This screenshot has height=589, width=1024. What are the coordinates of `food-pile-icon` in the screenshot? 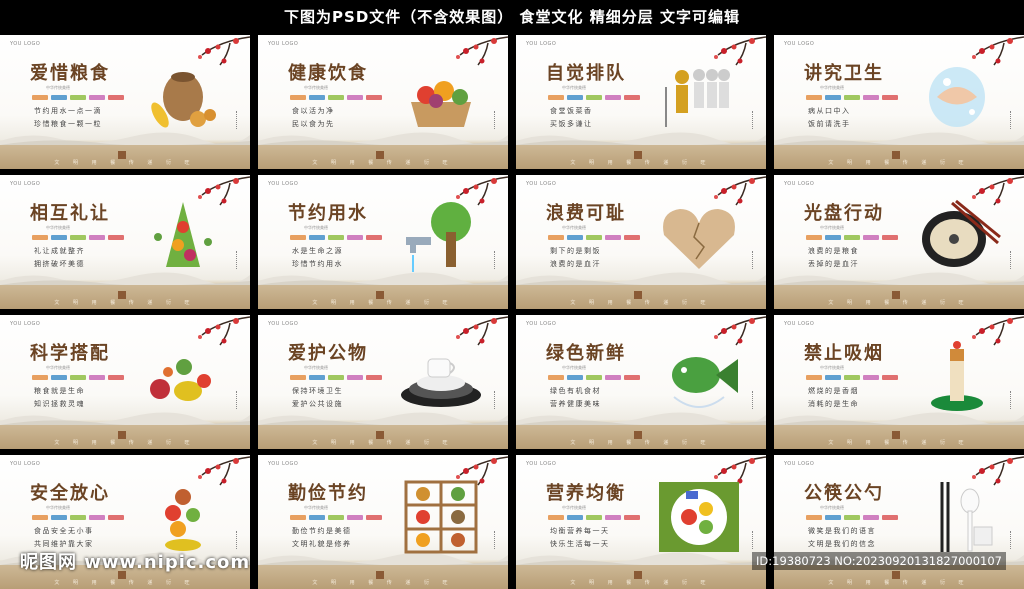 It's located at (183, 520).